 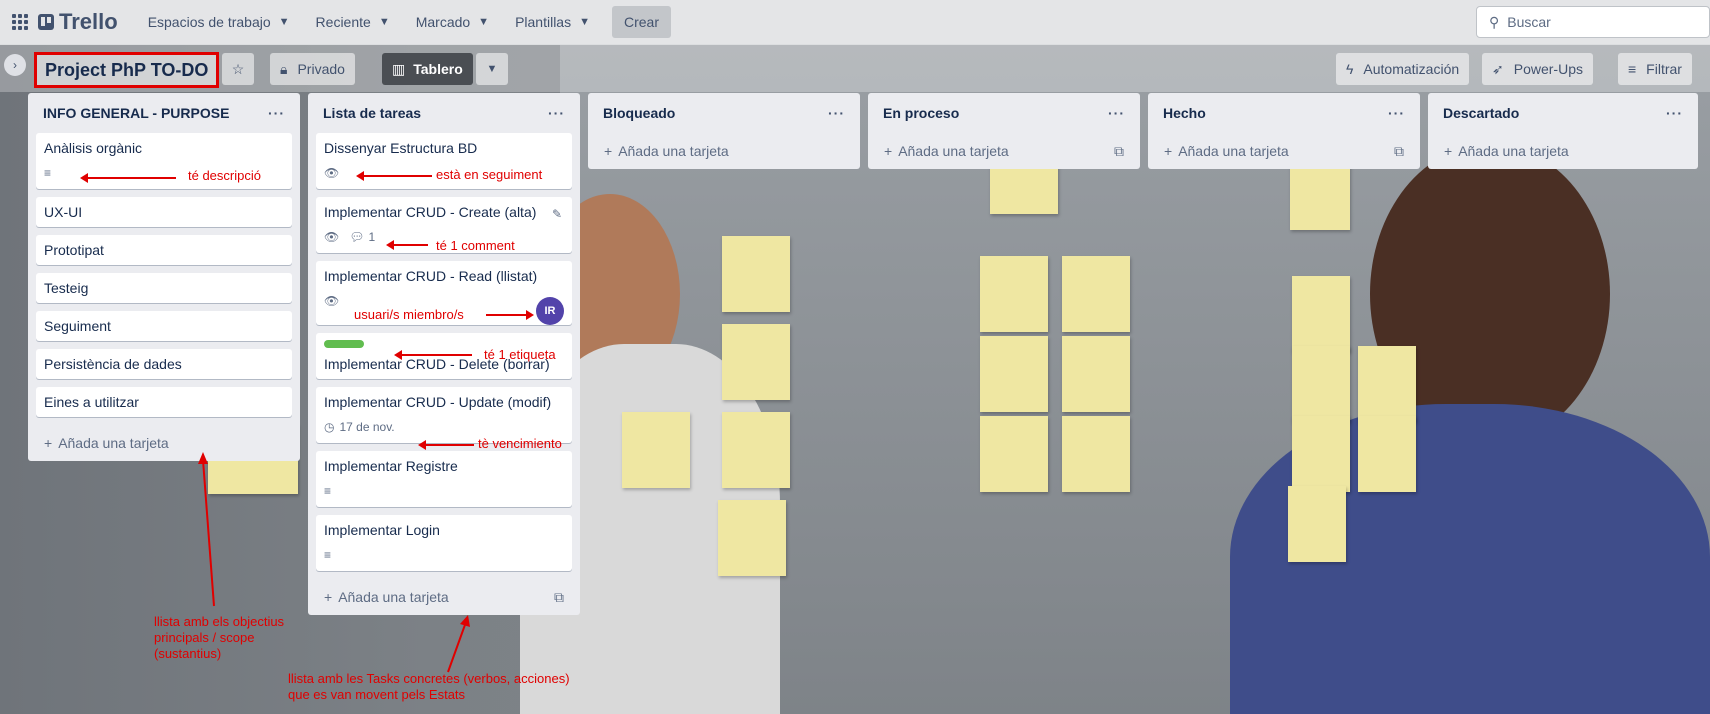 I want to click on card-title: Implementar CRUD - Update (modif), so click(x=438, y=402).